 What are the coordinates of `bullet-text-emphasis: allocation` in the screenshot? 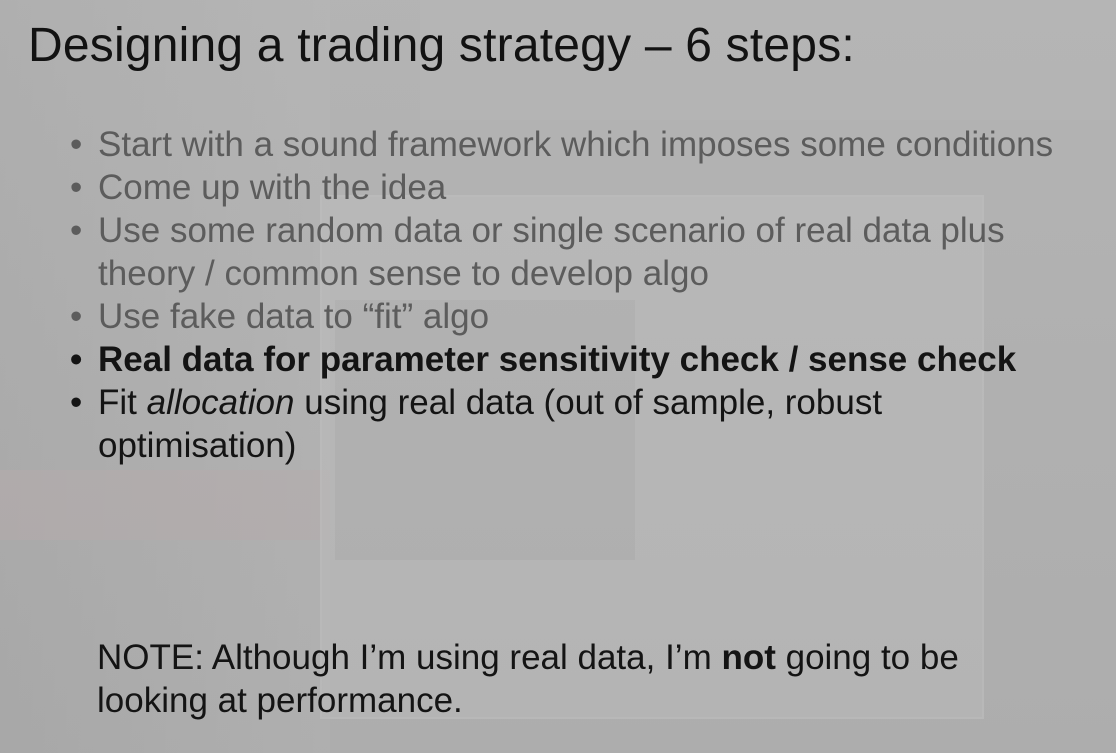 It's located at (220, 402).